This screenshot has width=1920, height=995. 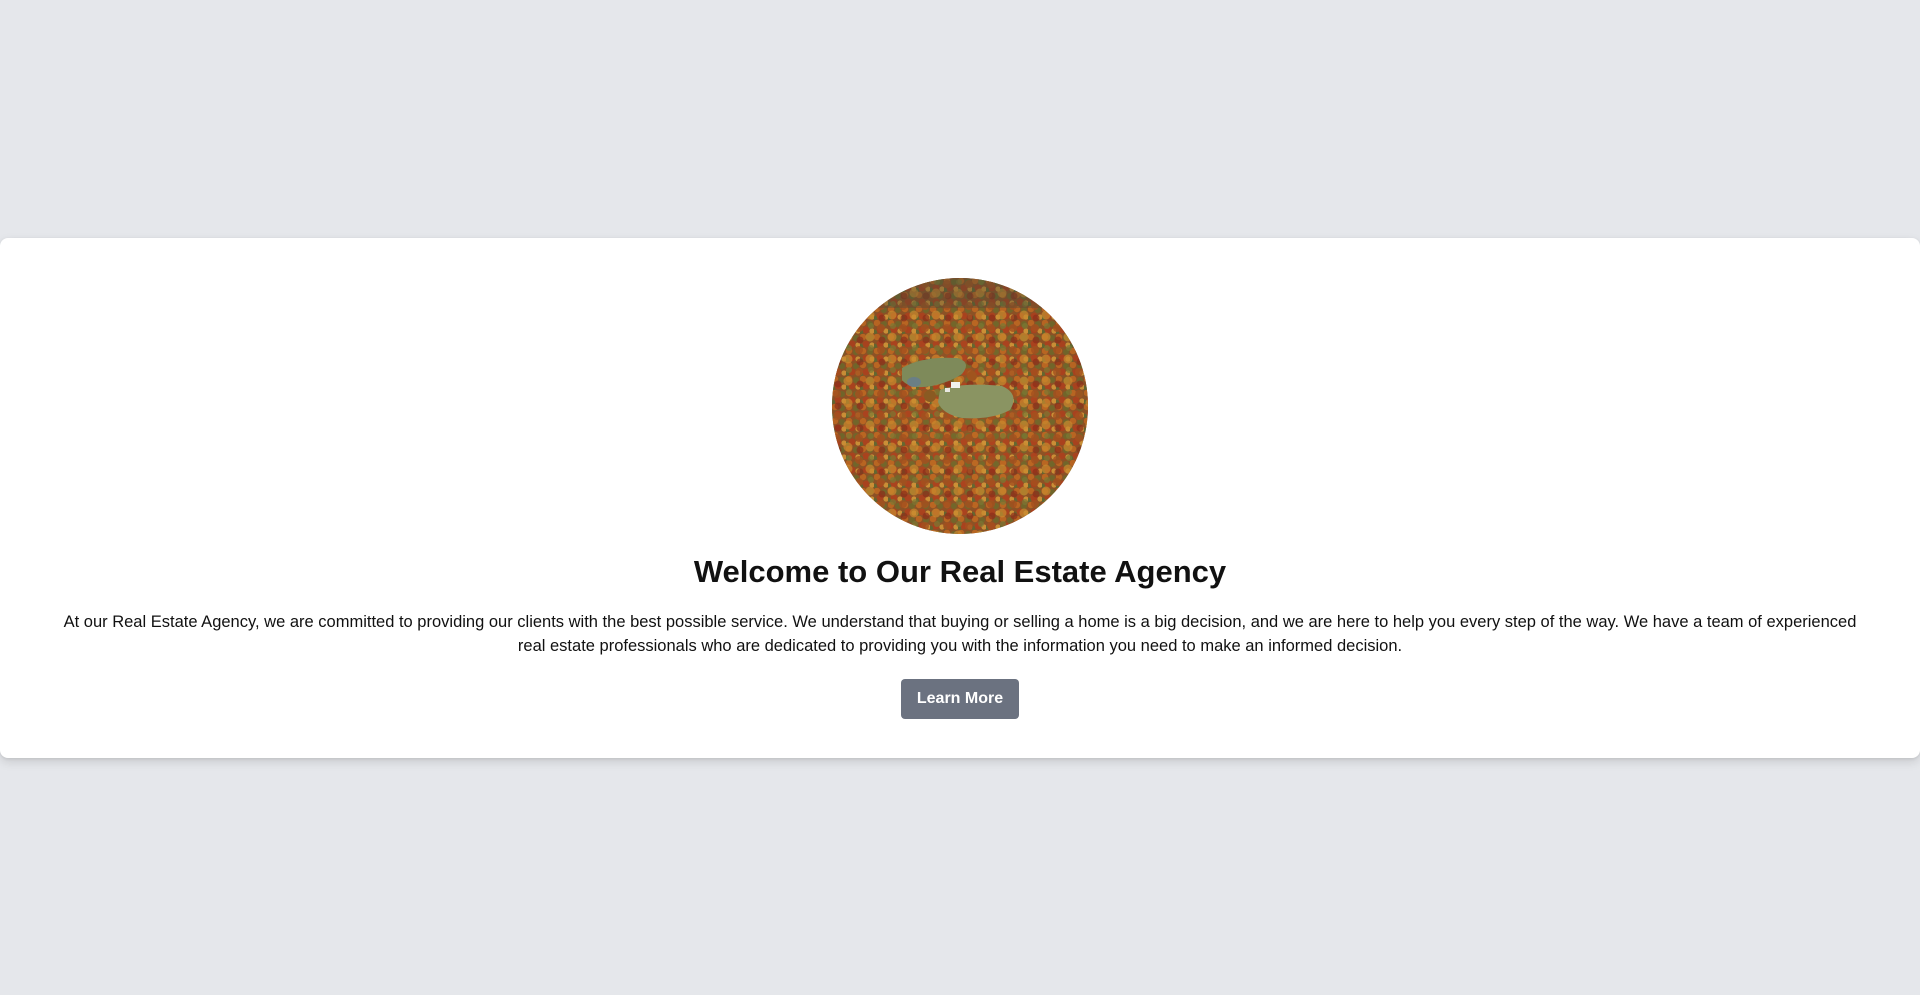 I want to click on hero-image, so click(x=960, y=406).